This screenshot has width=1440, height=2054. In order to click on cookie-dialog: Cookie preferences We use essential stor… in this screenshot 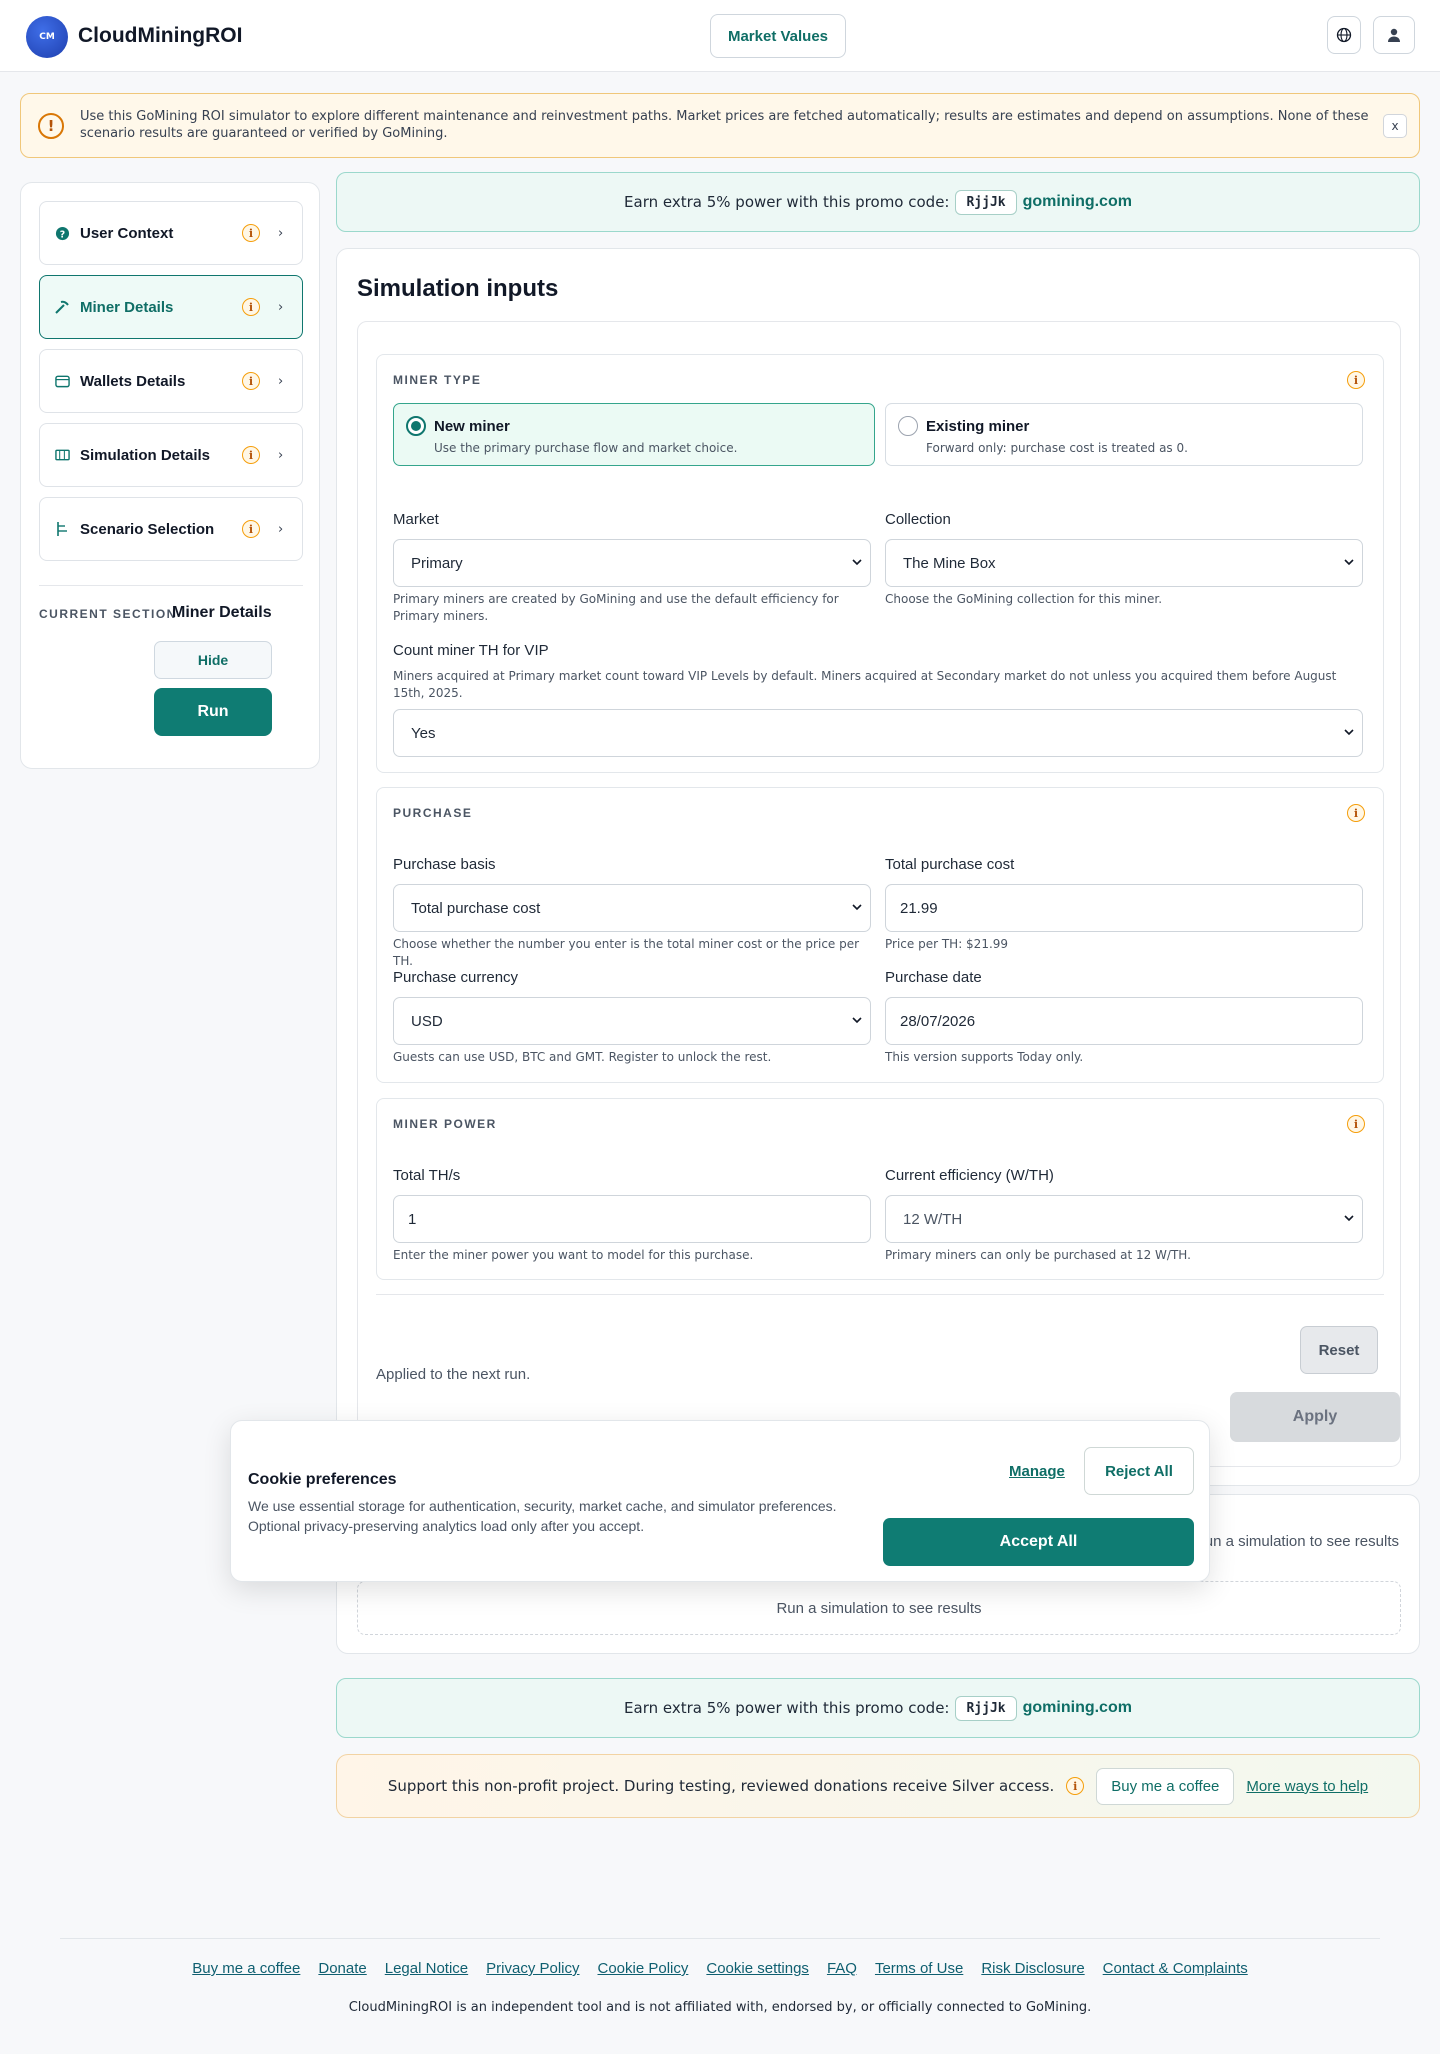, I will do `click(720, 1501)`.